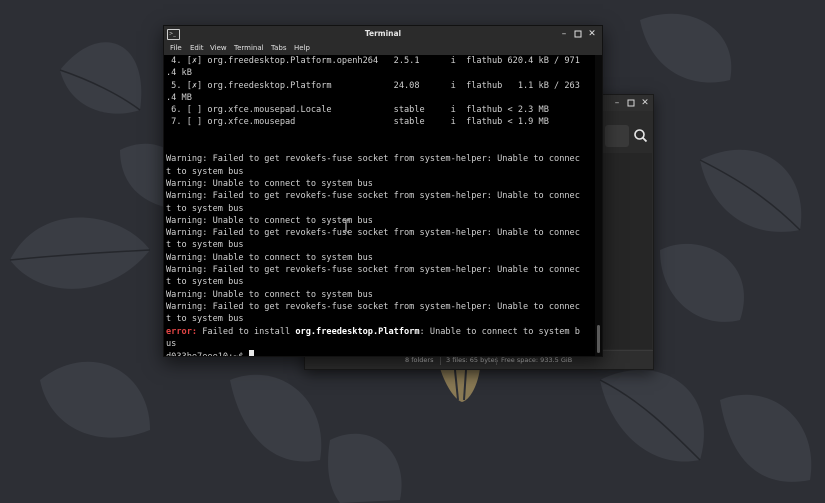  What do you see at coordinates (598, 205) in the screenshot?
I see `terminal-scrollbar` at bounding box center [598, 205].